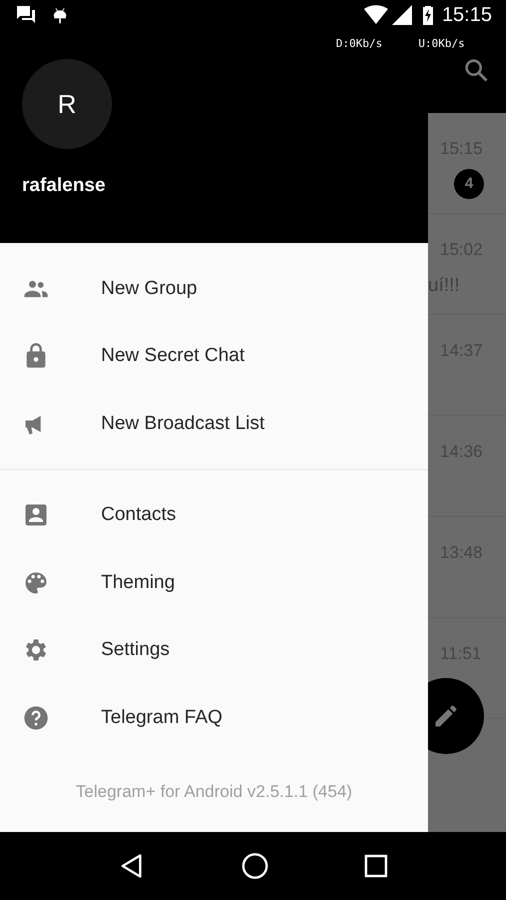 The width and height of the screenshot is (506, 900). What do you see at coordinates (214, 288) in the screenshot?
I see `menu-item: New Group` at bounding box center [214, 288].